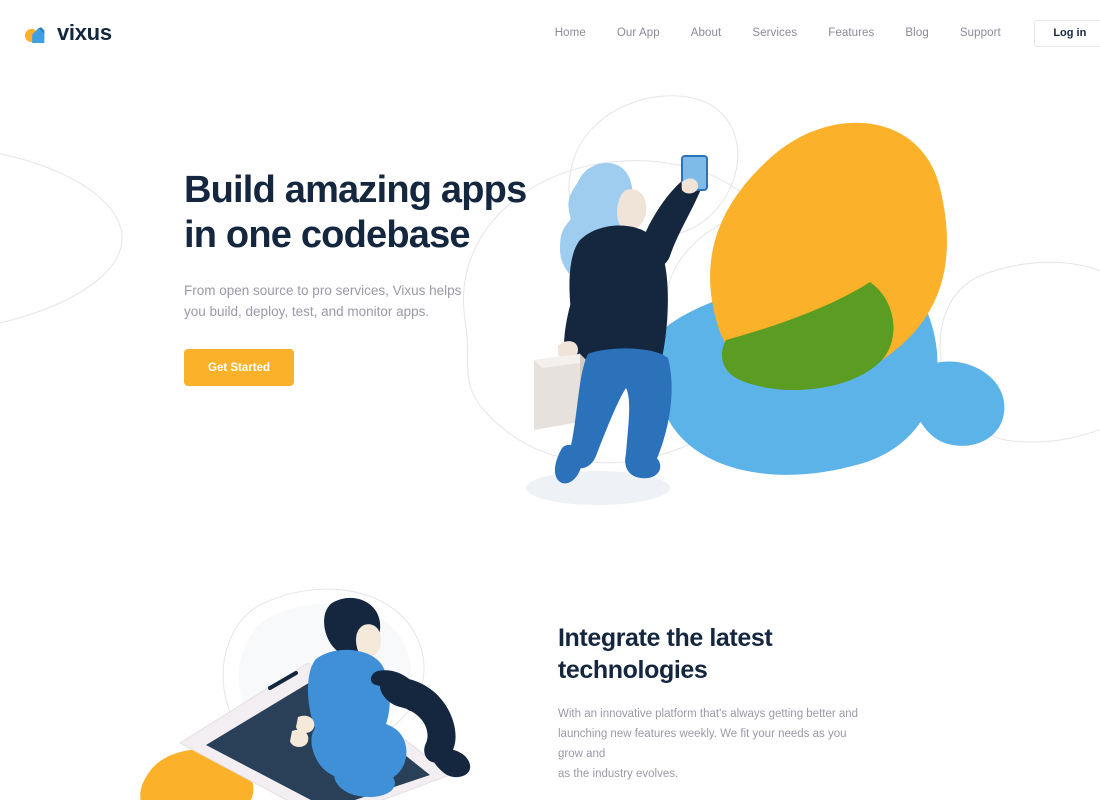 The width and height of the screenshot is (1100, 800). I want to click on technologies-illustration, so click(335, 687).